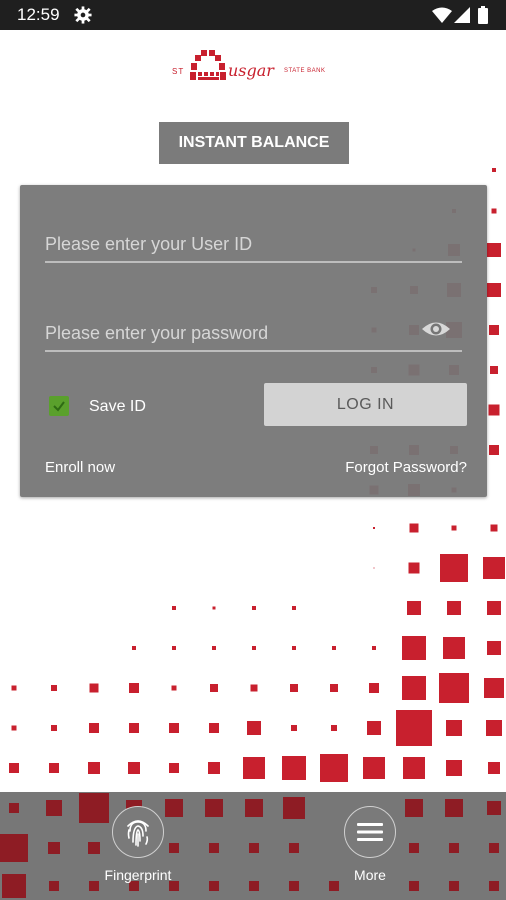 The image size is (506, 900). What do you see at coordinates (406, 467) in the screenshot?
I see `forgot-password-link: Forgot Password?` at bounding box center [406, 467].